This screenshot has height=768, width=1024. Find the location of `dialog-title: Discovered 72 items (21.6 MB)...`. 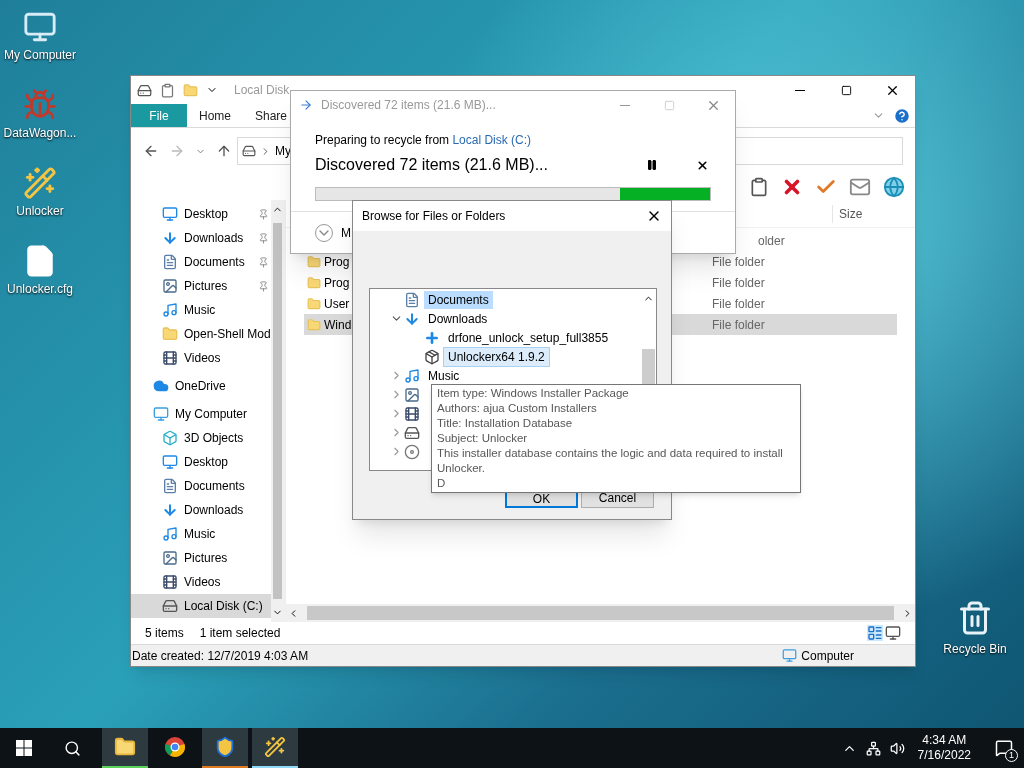

dialog-title: Discovered 72 items (21.6 MB)... is located at coordinates (408, 105).